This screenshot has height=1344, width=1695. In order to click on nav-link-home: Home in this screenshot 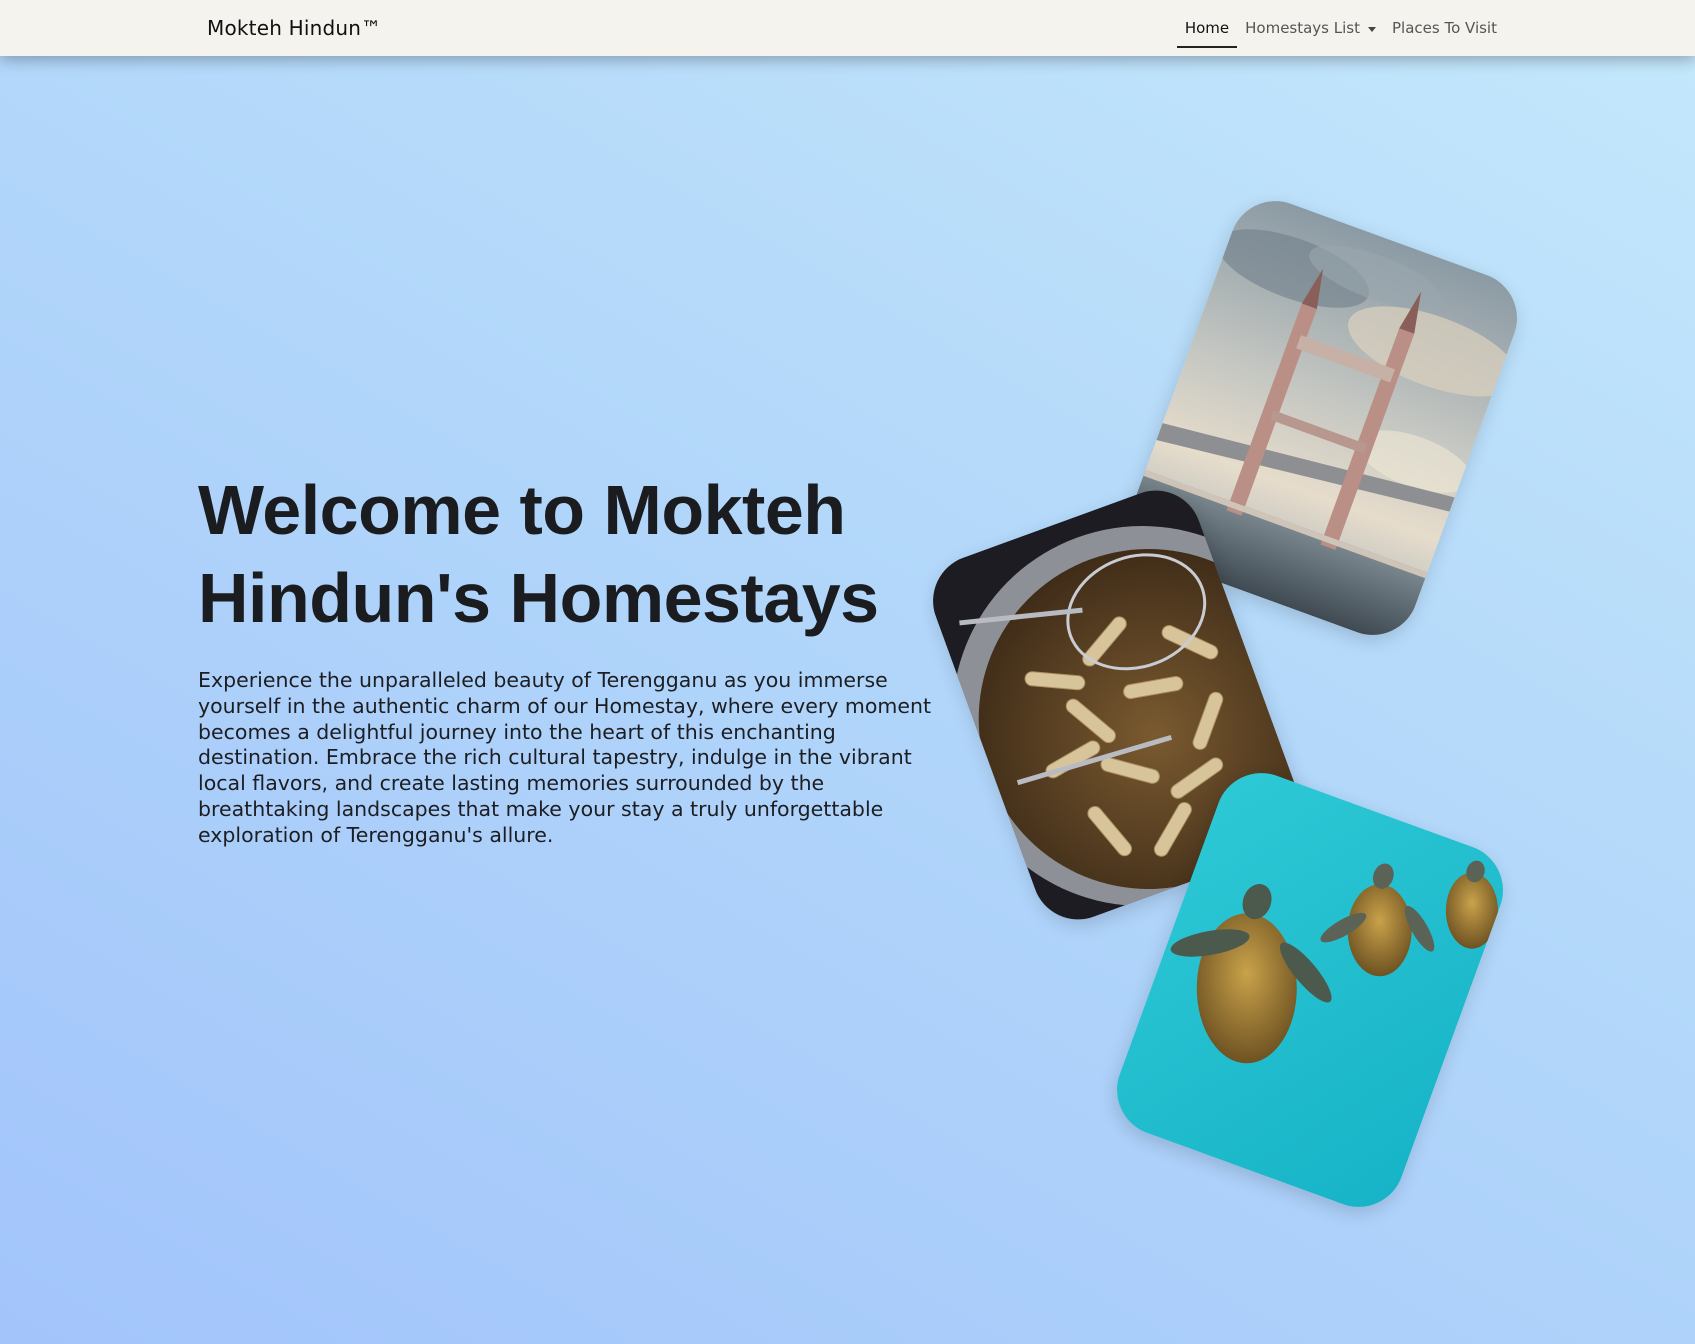, I will do `click(1207, 28)`.